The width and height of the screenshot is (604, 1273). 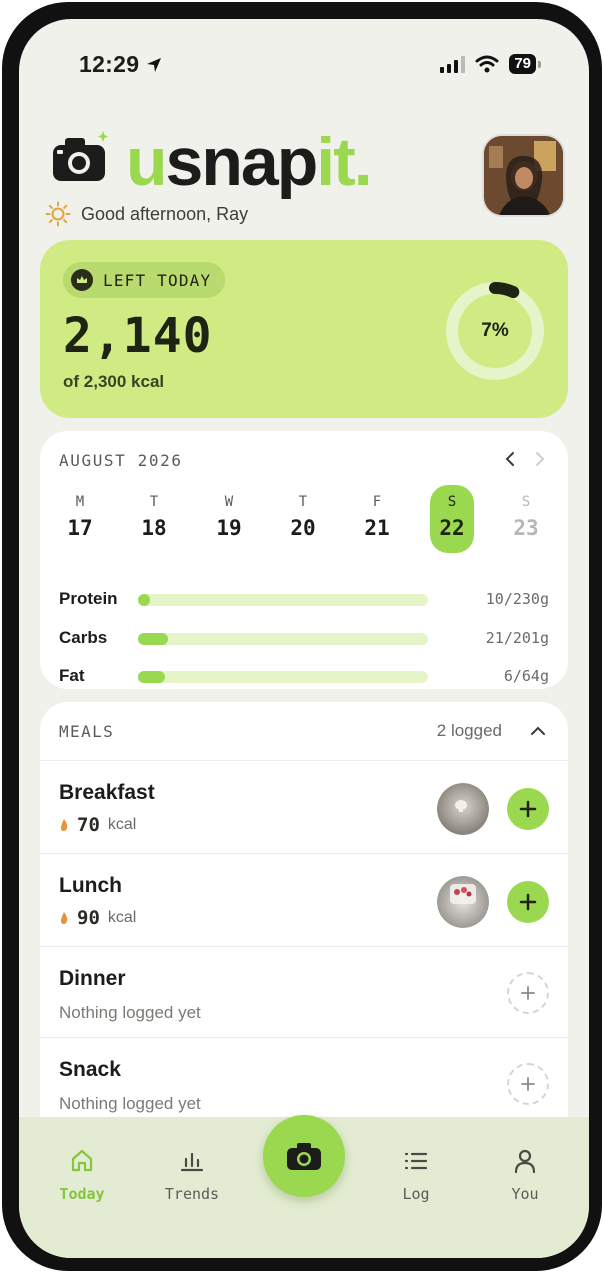 I want to click on add-lunch-button, so click(x=528, y=902).